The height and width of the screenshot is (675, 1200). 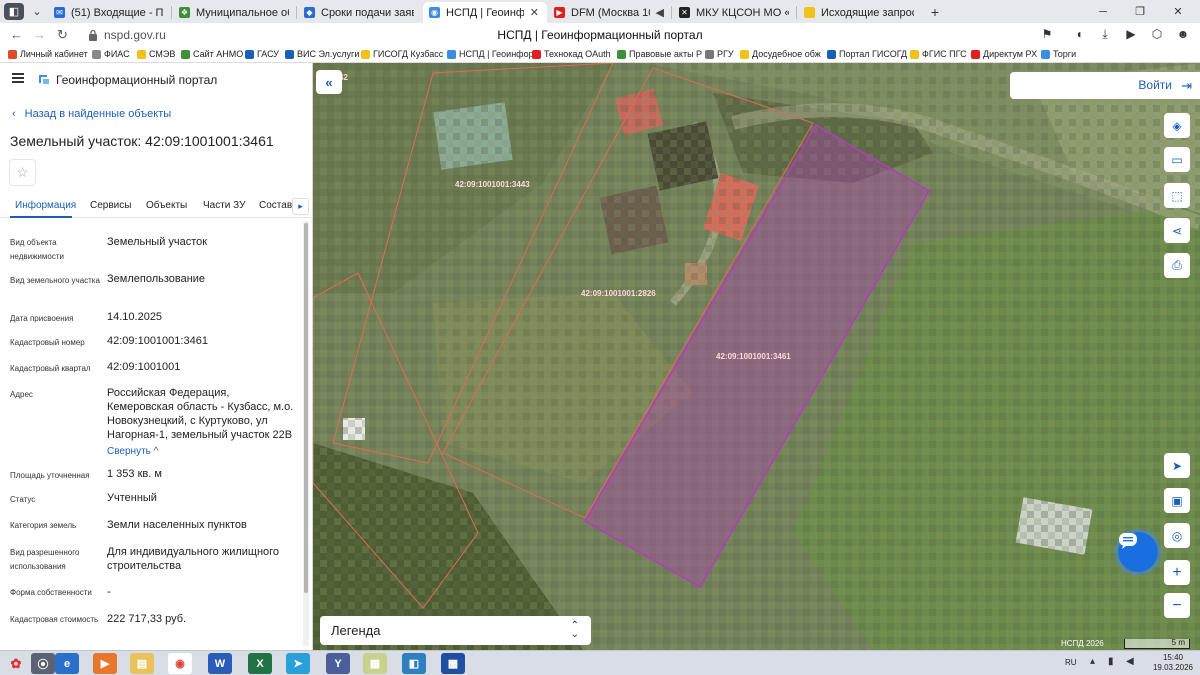 I want to click on layers-icon: ◈, so click(x=1177, y=125).